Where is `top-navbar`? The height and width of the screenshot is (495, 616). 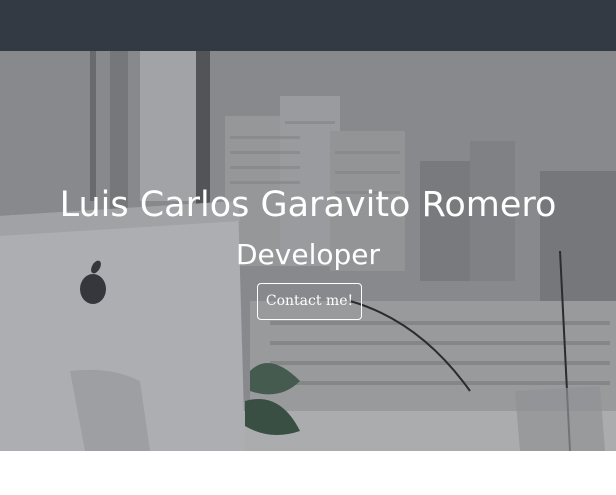 top-navbar is located at coordinates (308, 25).